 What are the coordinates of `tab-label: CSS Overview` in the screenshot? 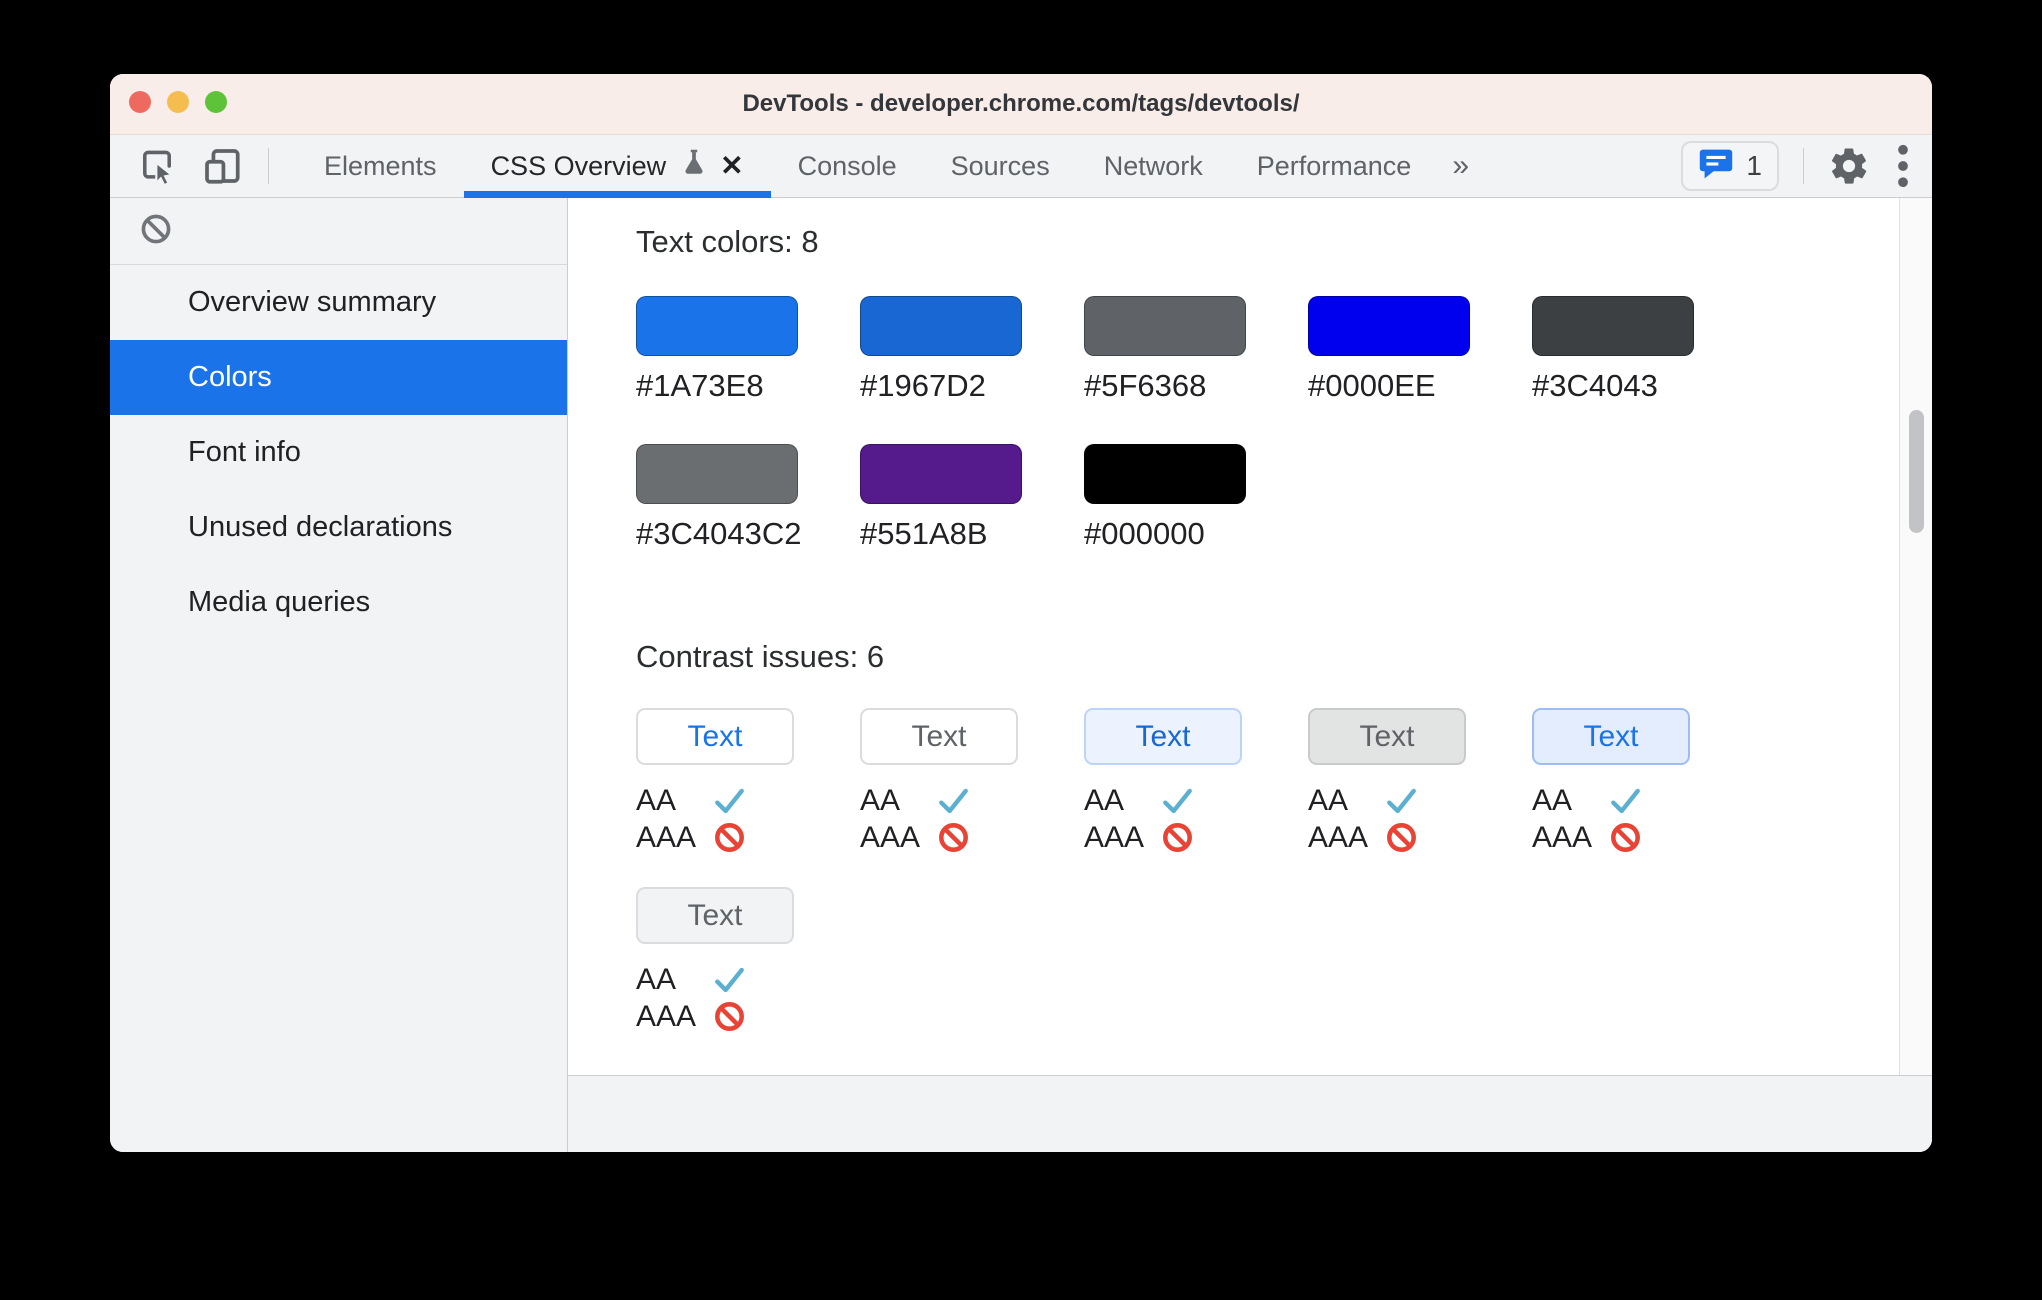 It's located at (578, 165).